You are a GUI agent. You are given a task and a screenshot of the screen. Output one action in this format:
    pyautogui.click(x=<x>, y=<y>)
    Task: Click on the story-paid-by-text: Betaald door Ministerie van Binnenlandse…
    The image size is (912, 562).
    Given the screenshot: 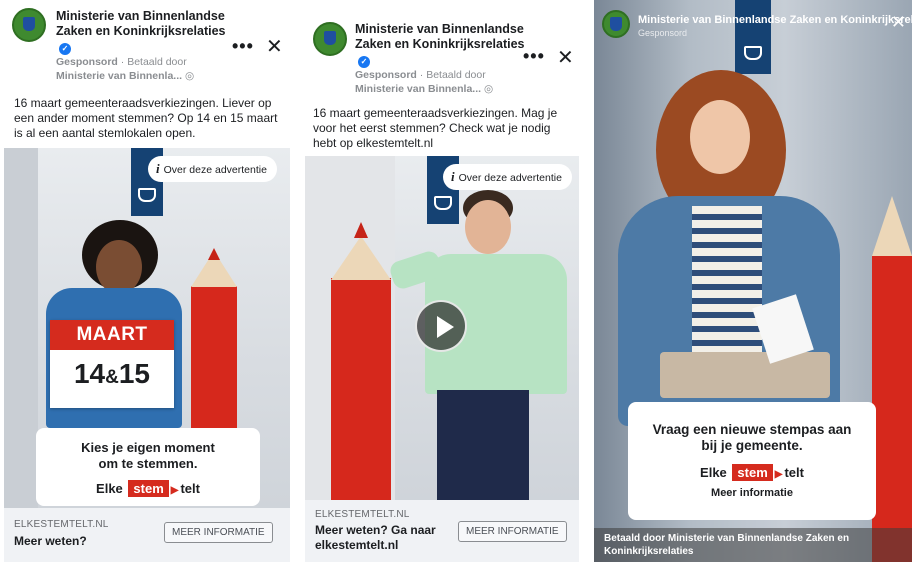 What is the action you would take?
    pyautogui.click(x=727, y=545)
    